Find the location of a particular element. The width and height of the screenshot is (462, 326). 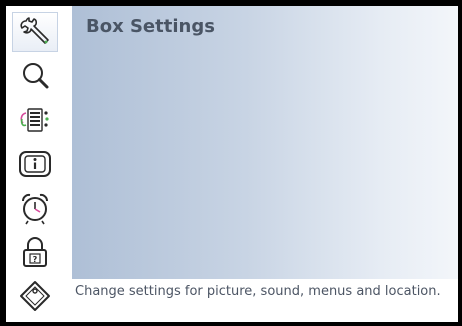

menu-item-info is located at coordinates (35, 164).